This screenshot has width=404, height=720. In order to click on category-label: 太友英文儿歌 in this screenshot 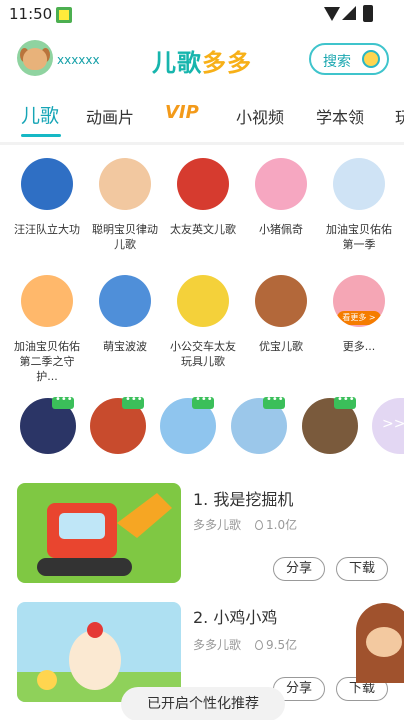, I will do `click(203, 229)`.